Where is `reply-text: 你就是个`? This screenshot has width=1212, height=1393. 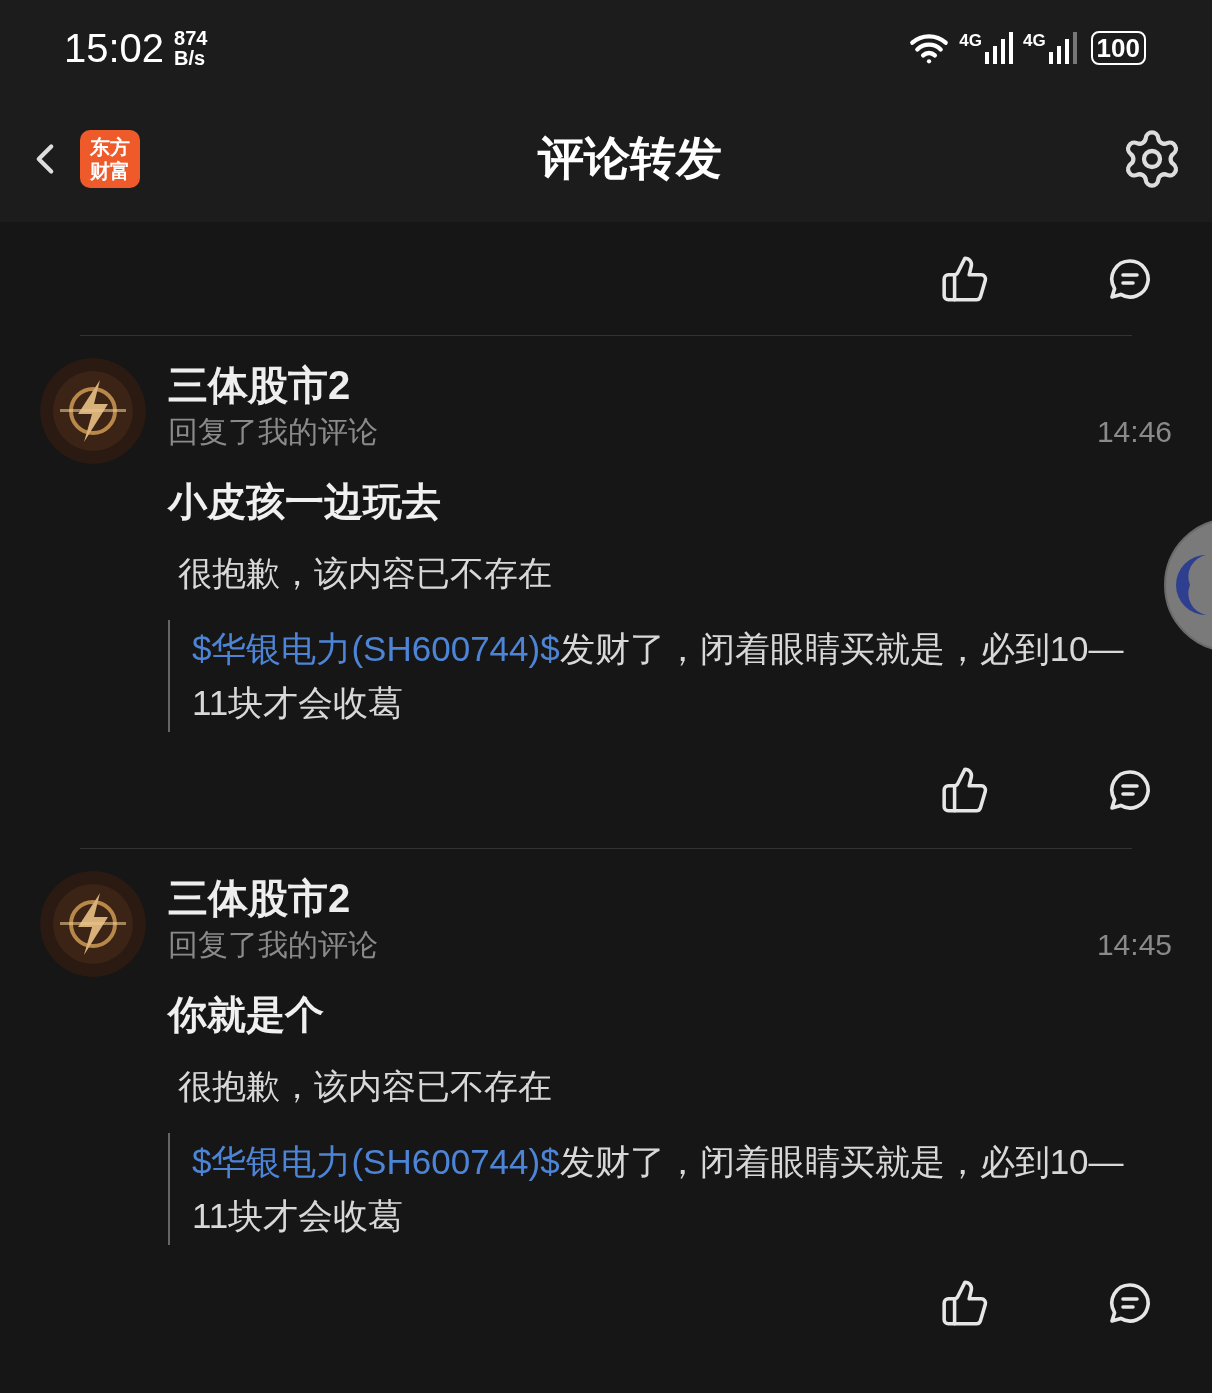 reply-text: 你就是个 is located at coordinates (246, 1015).